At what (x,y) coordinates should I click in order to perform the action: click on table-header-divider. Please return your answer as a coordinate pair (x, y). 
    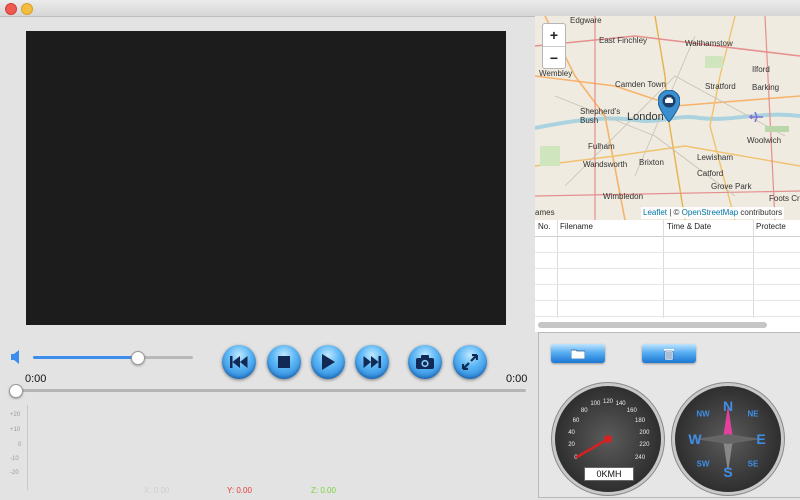
    Looking at the image, I should click on (667, 236).